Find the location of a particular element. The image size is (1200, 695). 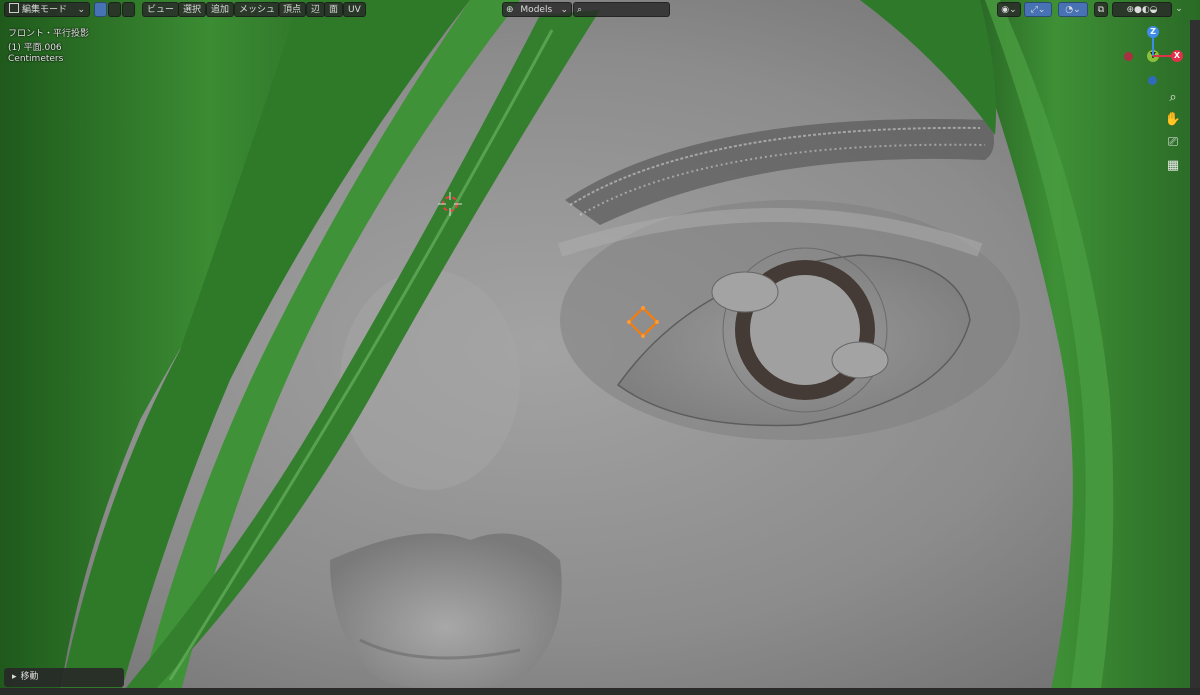

object-name: (1) 平面.006 is located at coordinates (35, 48).